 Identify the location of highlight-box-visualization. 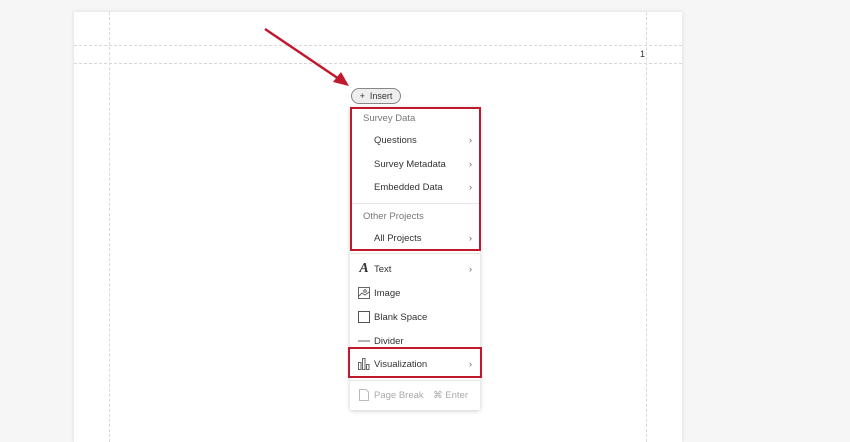
(415, 362).